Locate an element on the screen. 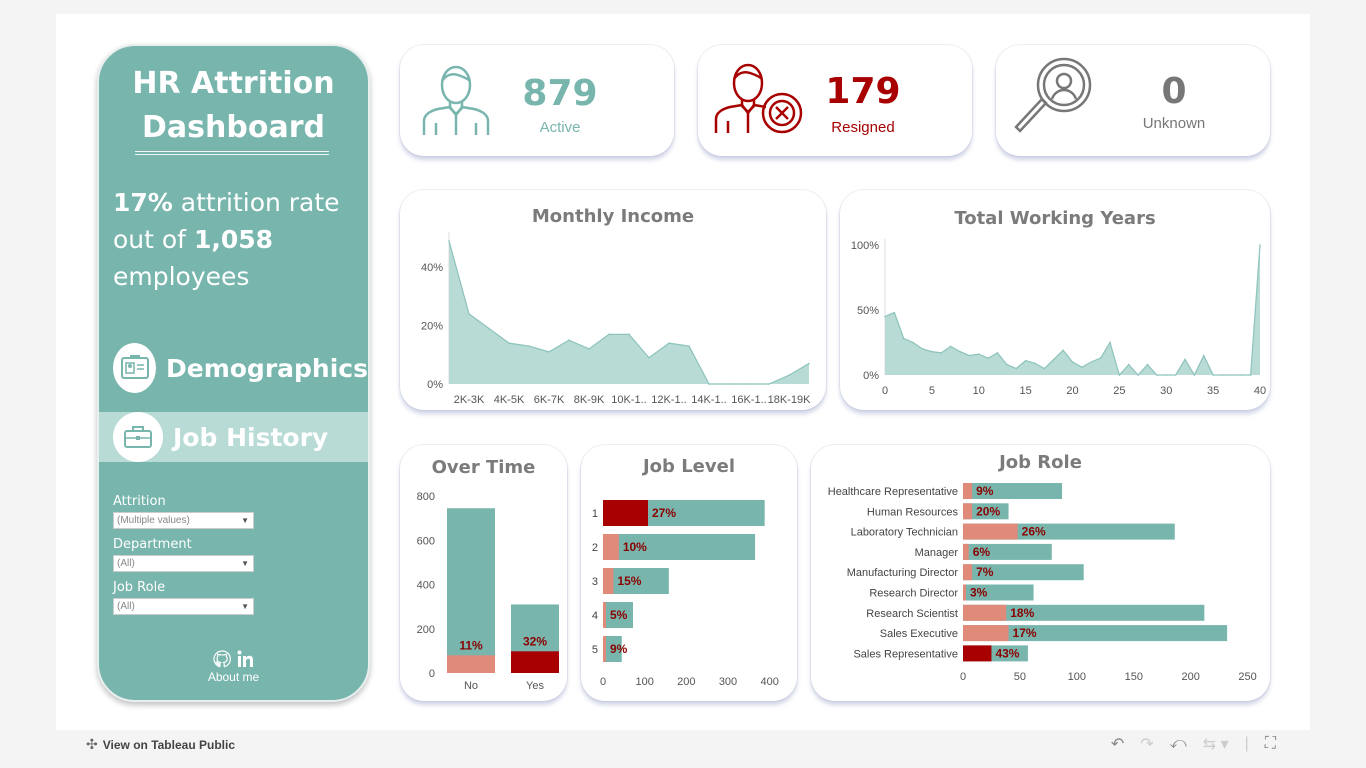 Image resolution: width=1366 pixels, height=768 pixels. y-tick-label: 400 is located at coordinates (426, 586).